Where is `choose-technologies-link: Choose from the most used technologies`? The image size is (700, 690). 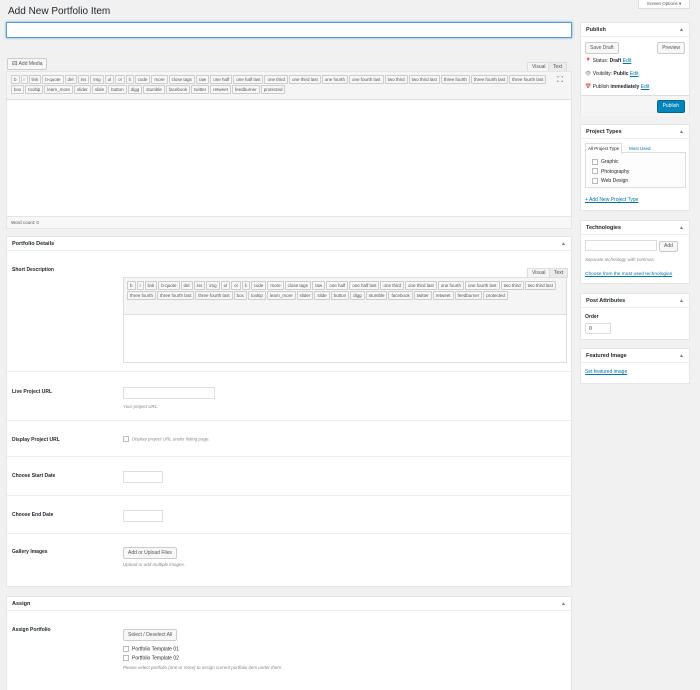
choose-technologies-link: Choose from the most used technologies is located at coordinates (628, 274).